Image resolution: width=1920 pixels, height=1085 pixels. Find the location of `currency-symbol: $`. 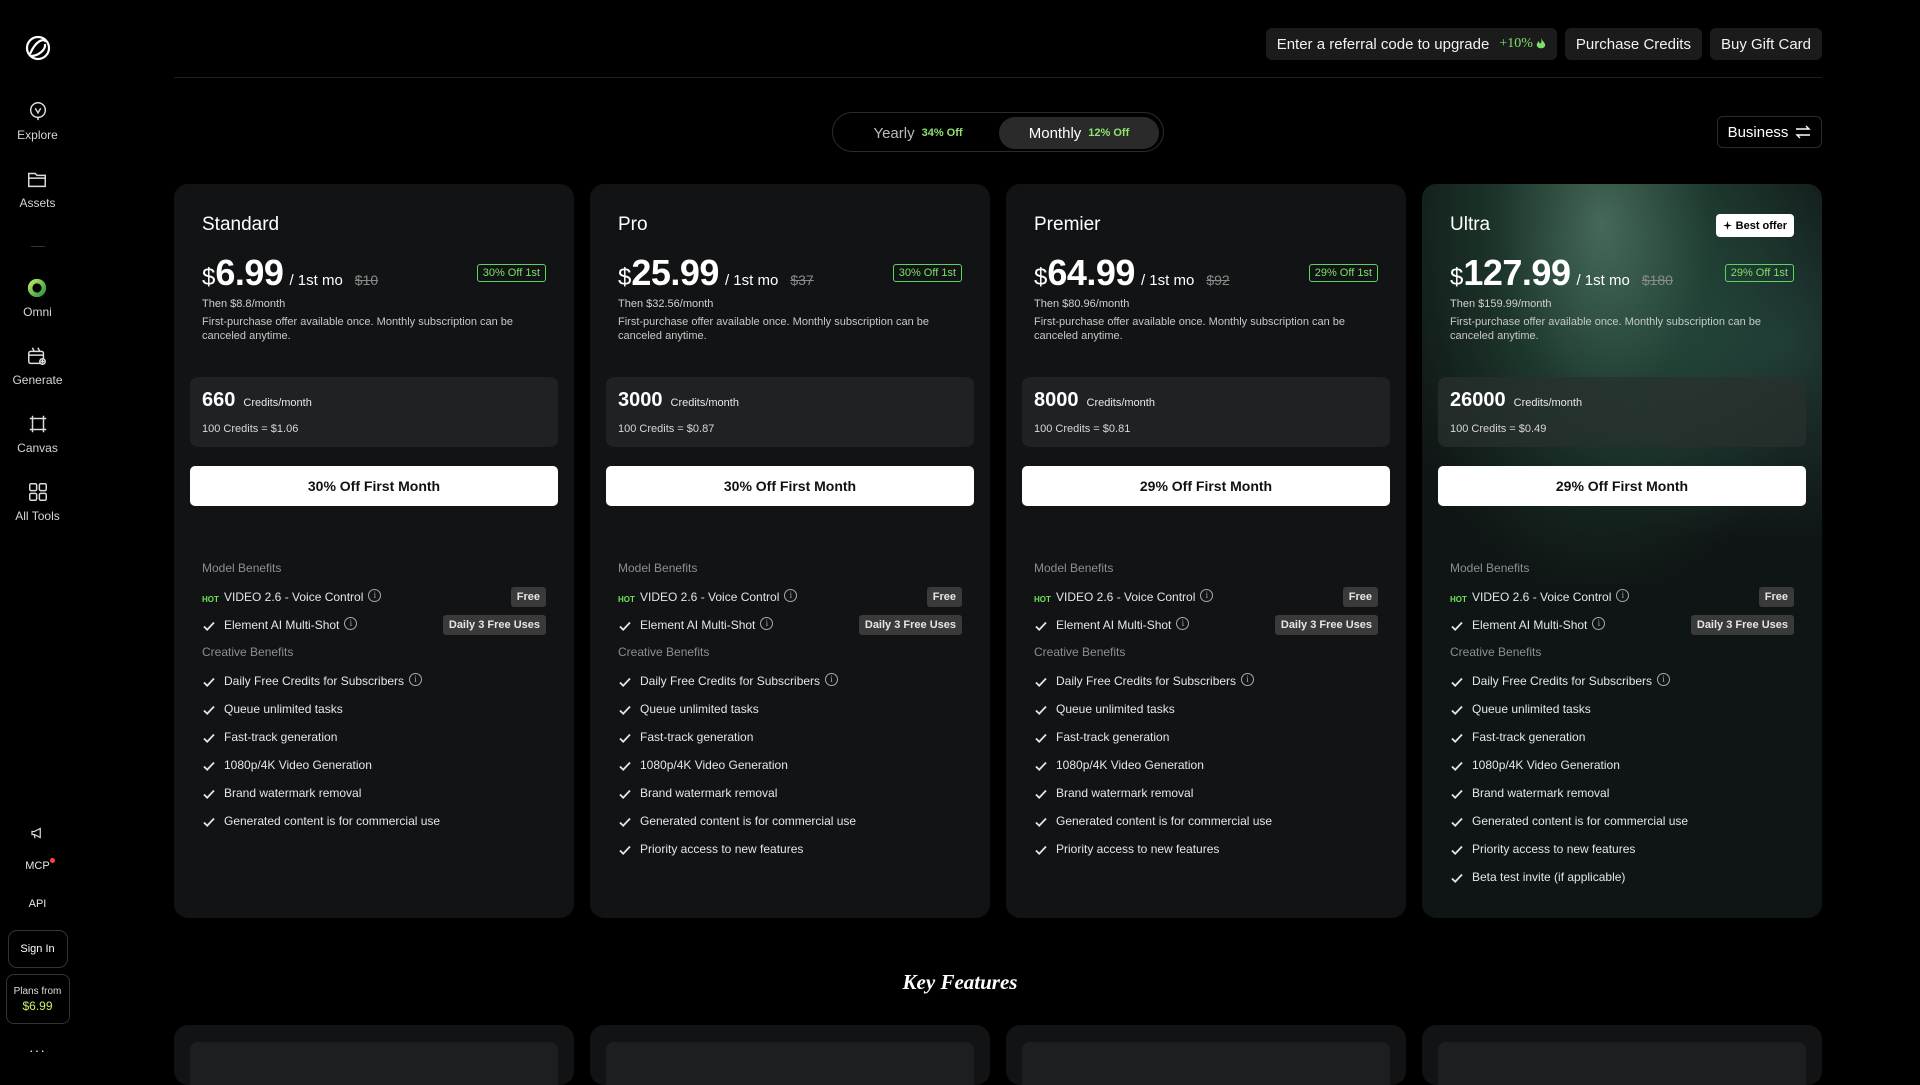

currency-symbol: $ is located at coordinates (1041, 277).